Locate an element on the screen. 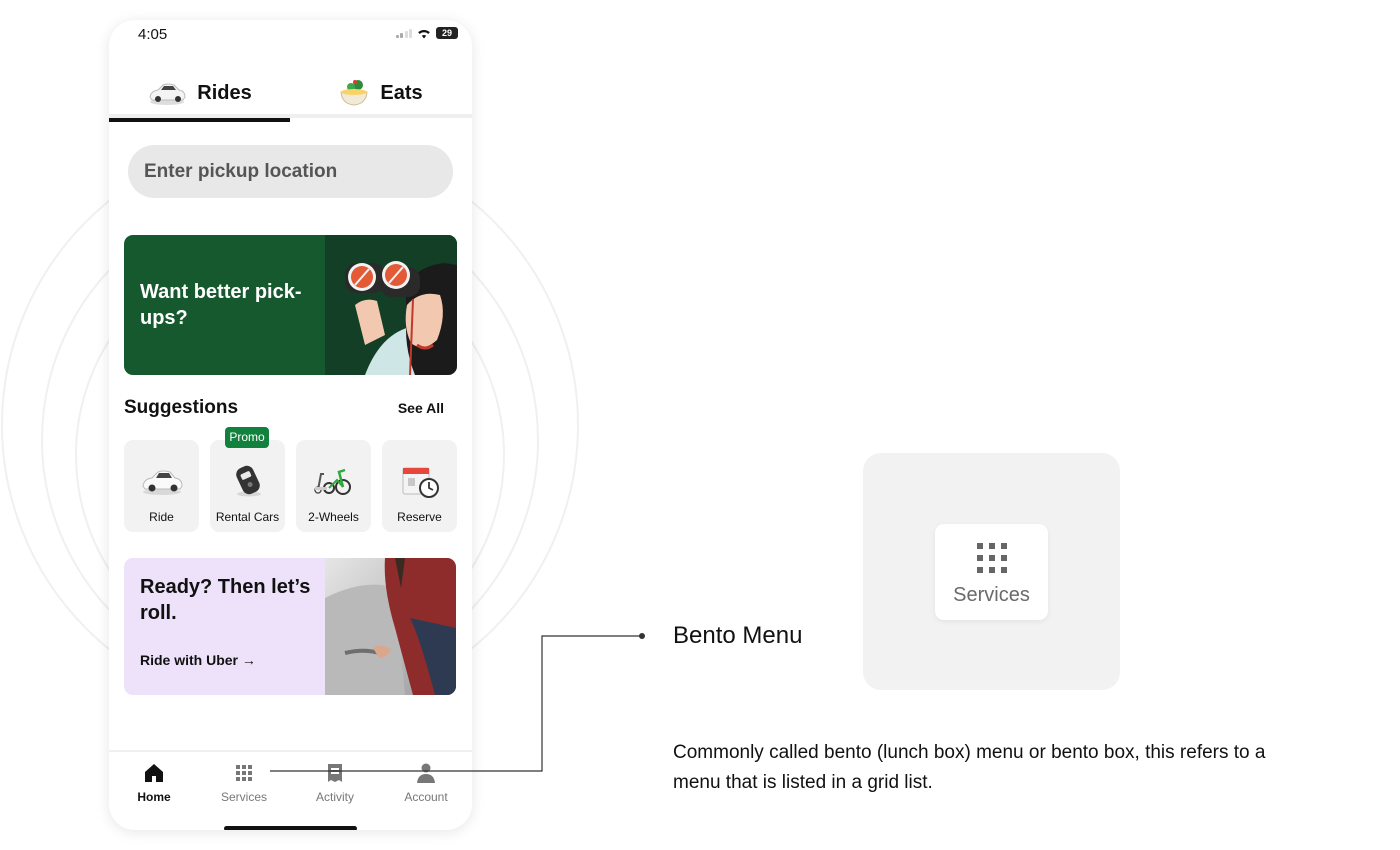 This screenshot has width=1400, height=850. promo-badge: Promo is located at coordinates (247, 437).